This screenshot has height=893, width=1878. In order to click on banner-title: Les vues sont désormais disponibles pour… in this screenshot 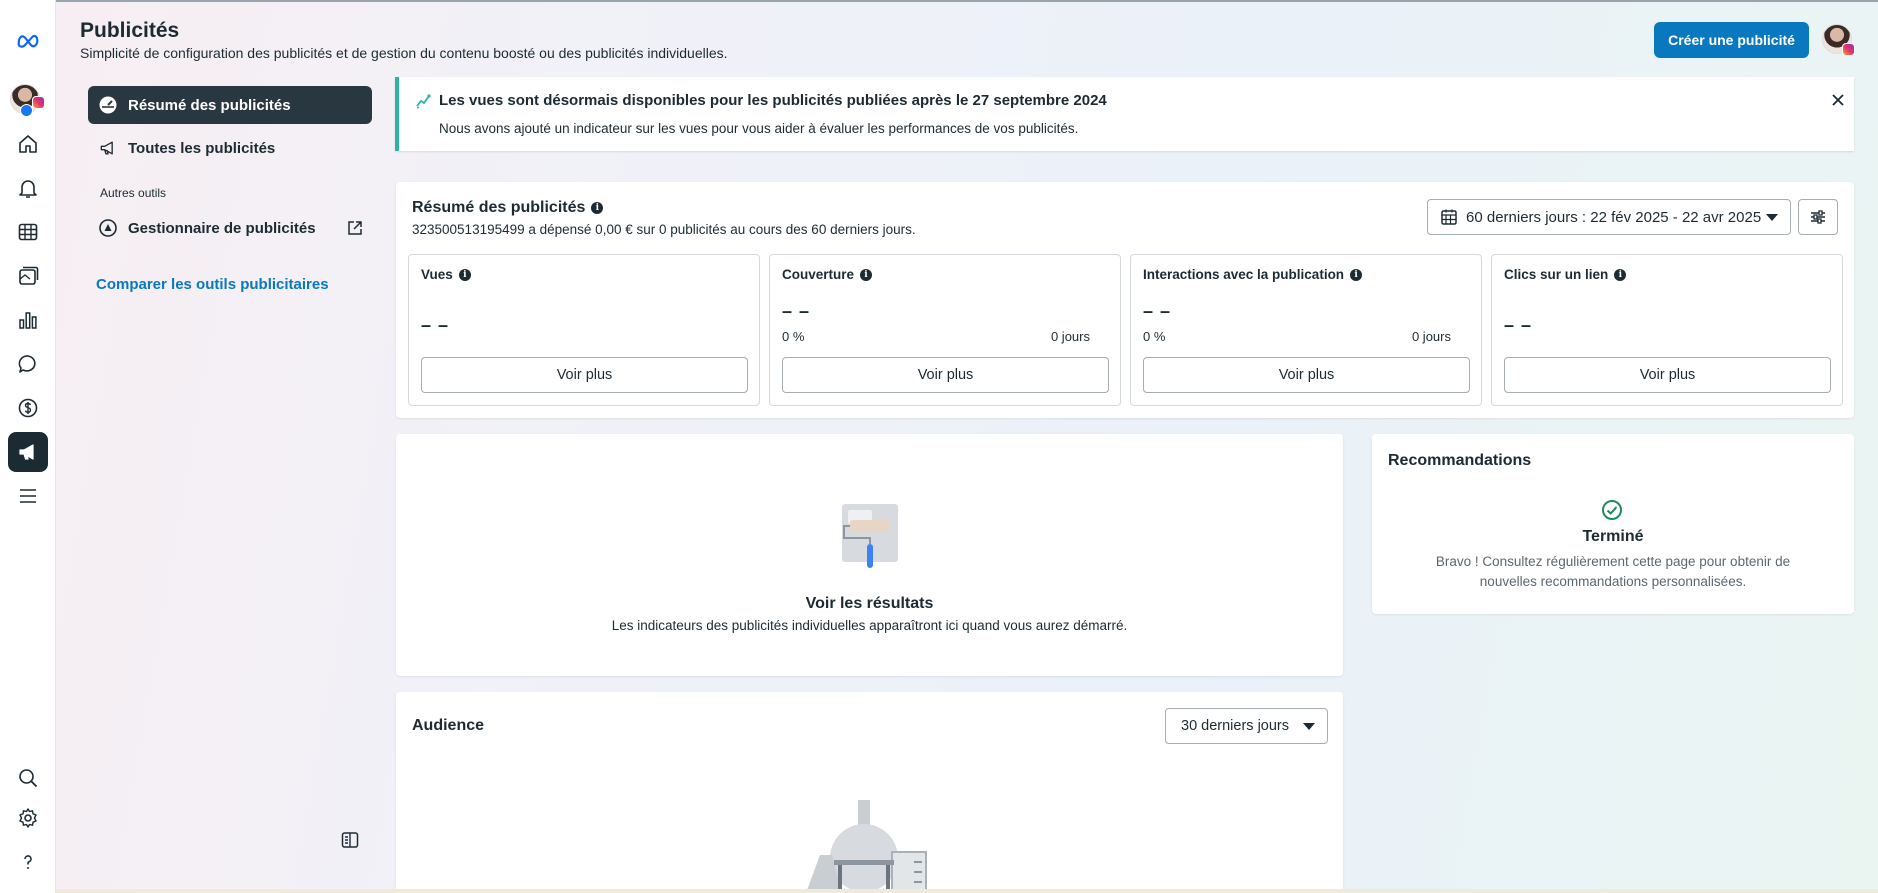, I will do `click(773, 100)`.